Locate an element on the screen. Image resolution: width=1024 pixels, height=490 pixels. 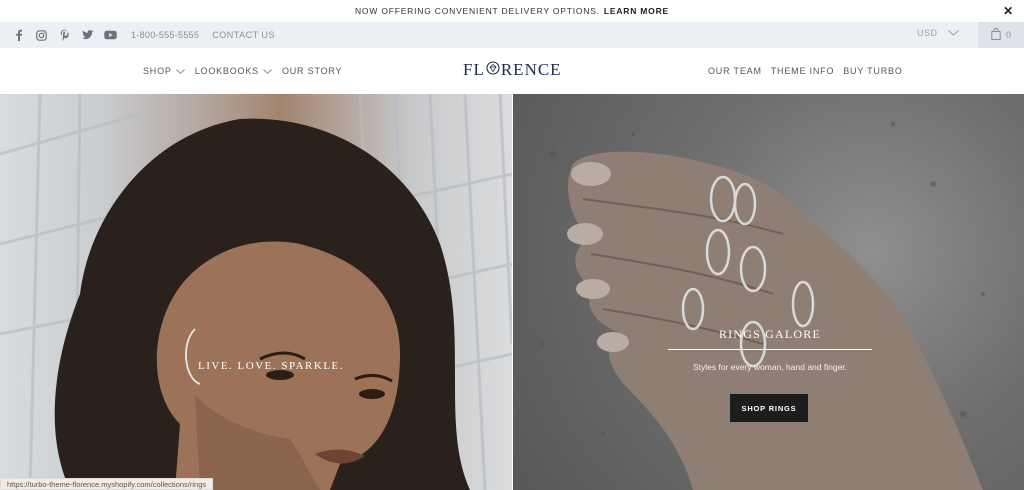
nav-item-shop: SHOP is located at coordinates (164, 71).